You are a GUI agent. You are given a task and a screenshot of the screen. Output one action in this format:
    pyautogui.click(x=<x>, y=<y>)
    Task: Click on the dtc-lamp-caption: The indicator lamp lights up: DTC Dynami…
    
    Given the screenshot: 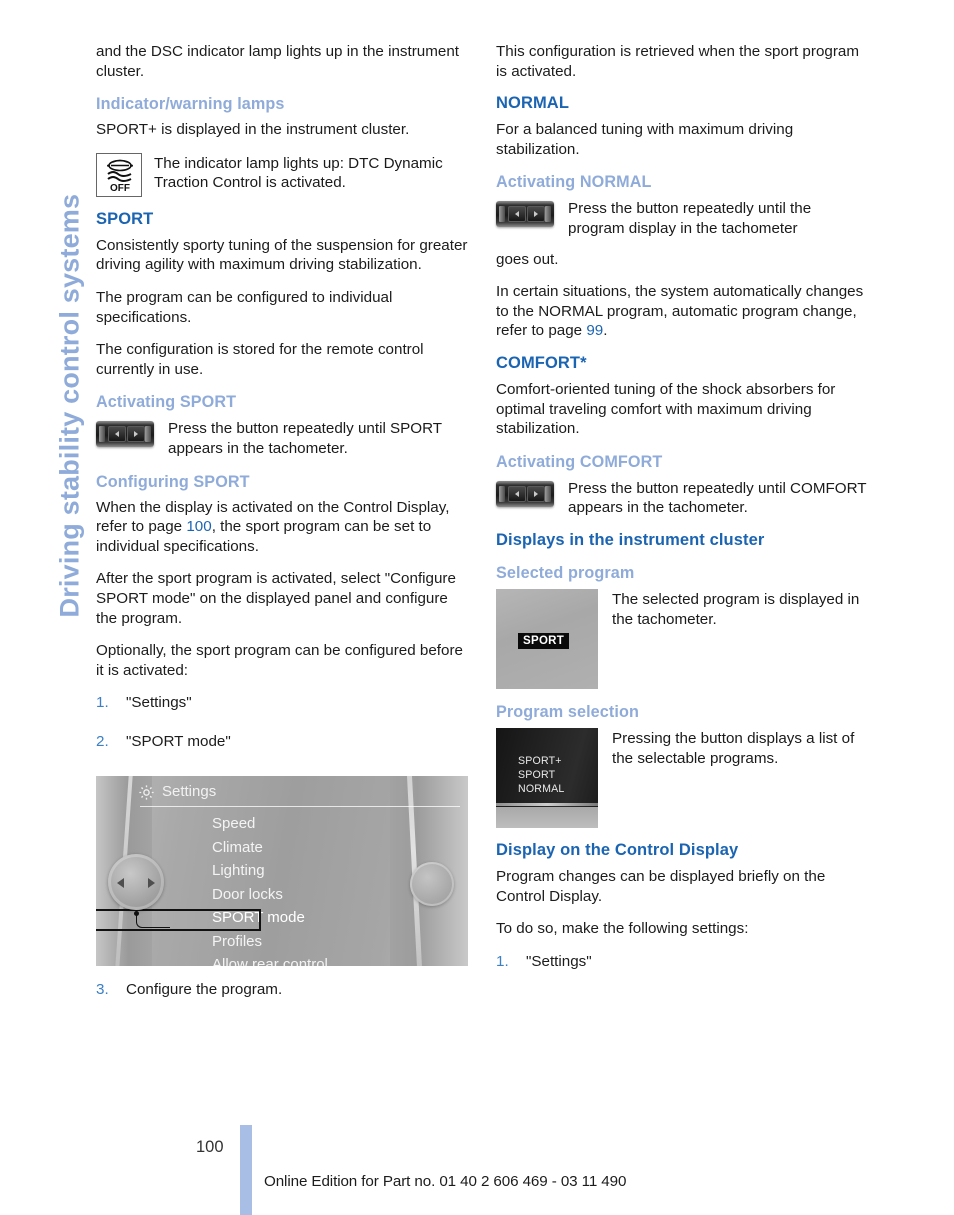 What is the action you would take?
    pyautogui.click(x=298, y=173)
    